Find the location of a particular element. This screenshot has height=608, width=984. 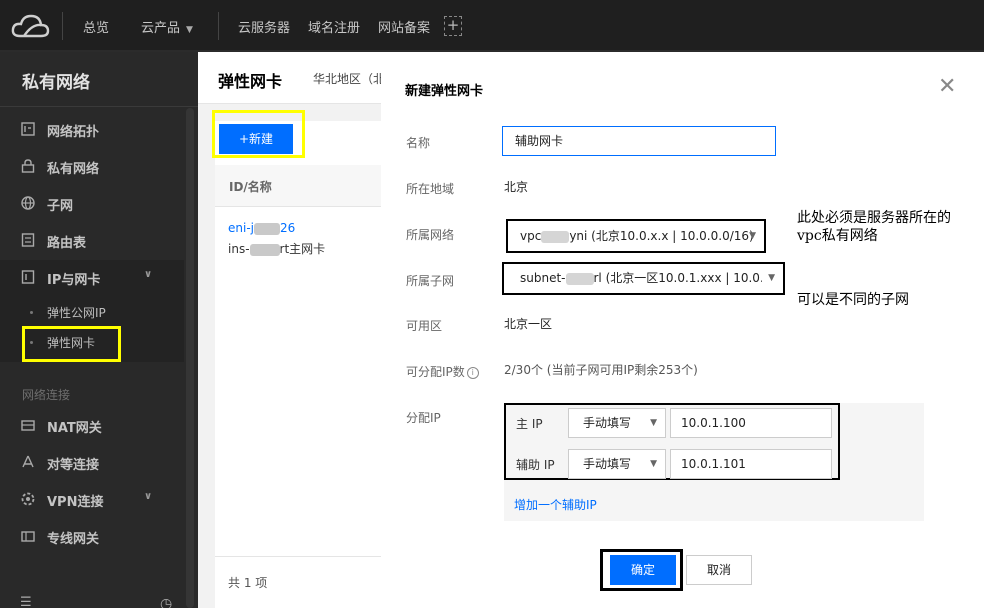

sidebar-item-subnet: 子网 is located at coordinates (92, 204).